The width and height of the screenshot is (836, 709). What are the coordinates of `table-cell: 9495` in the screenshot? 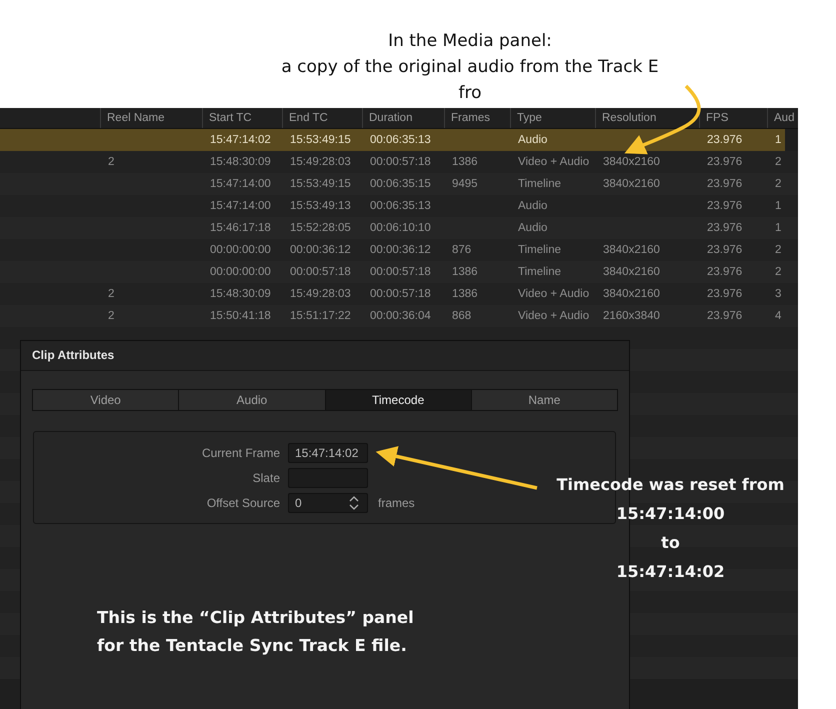 It's located at (465, 184).